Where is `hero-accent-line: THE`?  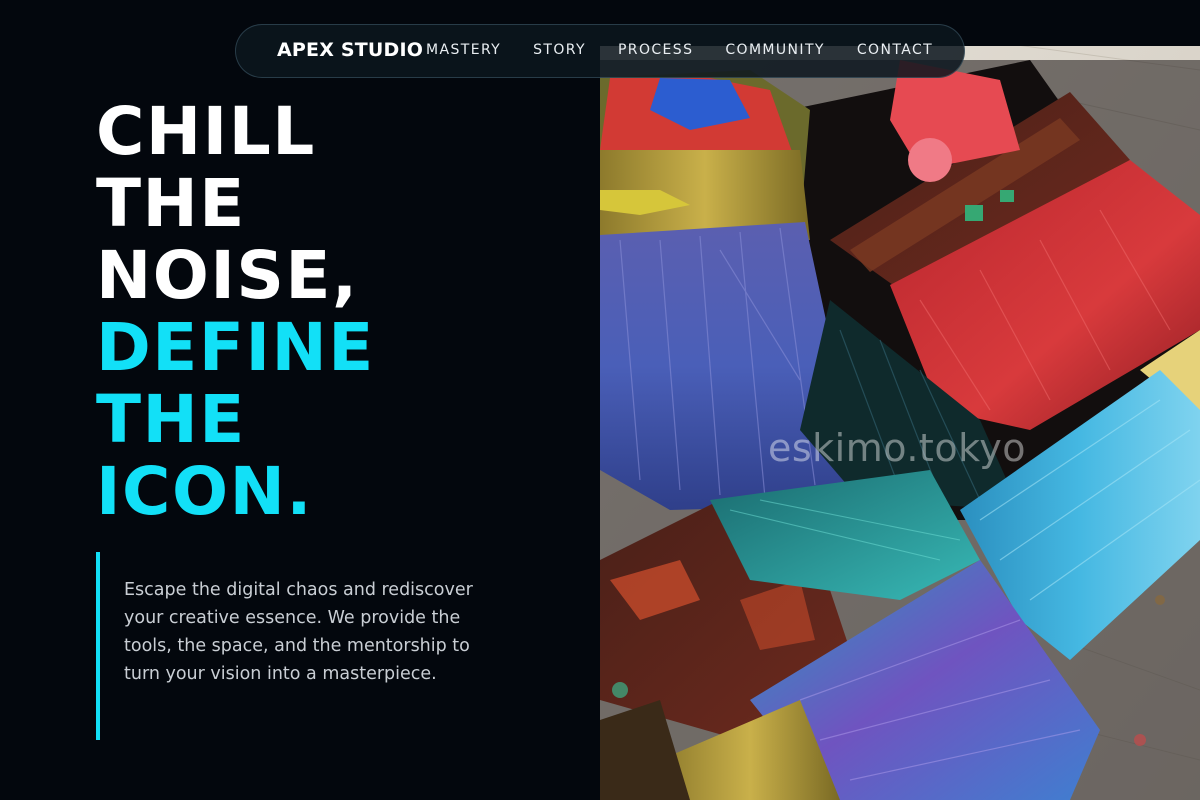 hero-accent-line: THE is located at coordinates (171, 419).